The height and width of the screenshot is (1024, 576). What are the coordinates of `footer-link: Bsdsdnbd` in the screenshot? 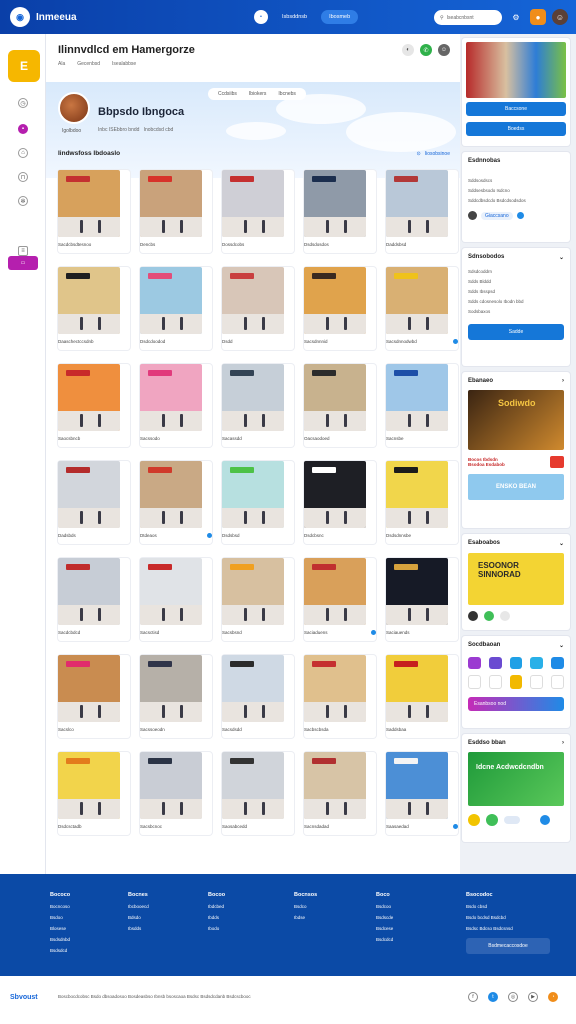 It's located at (60, 939).